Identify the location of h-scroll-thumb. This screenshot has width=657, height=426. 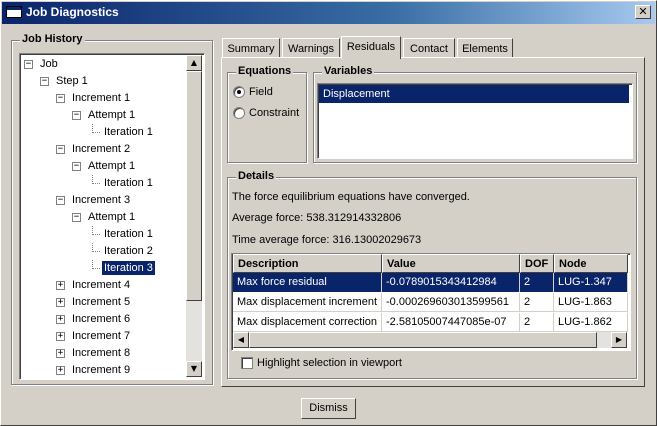
(423, 340).